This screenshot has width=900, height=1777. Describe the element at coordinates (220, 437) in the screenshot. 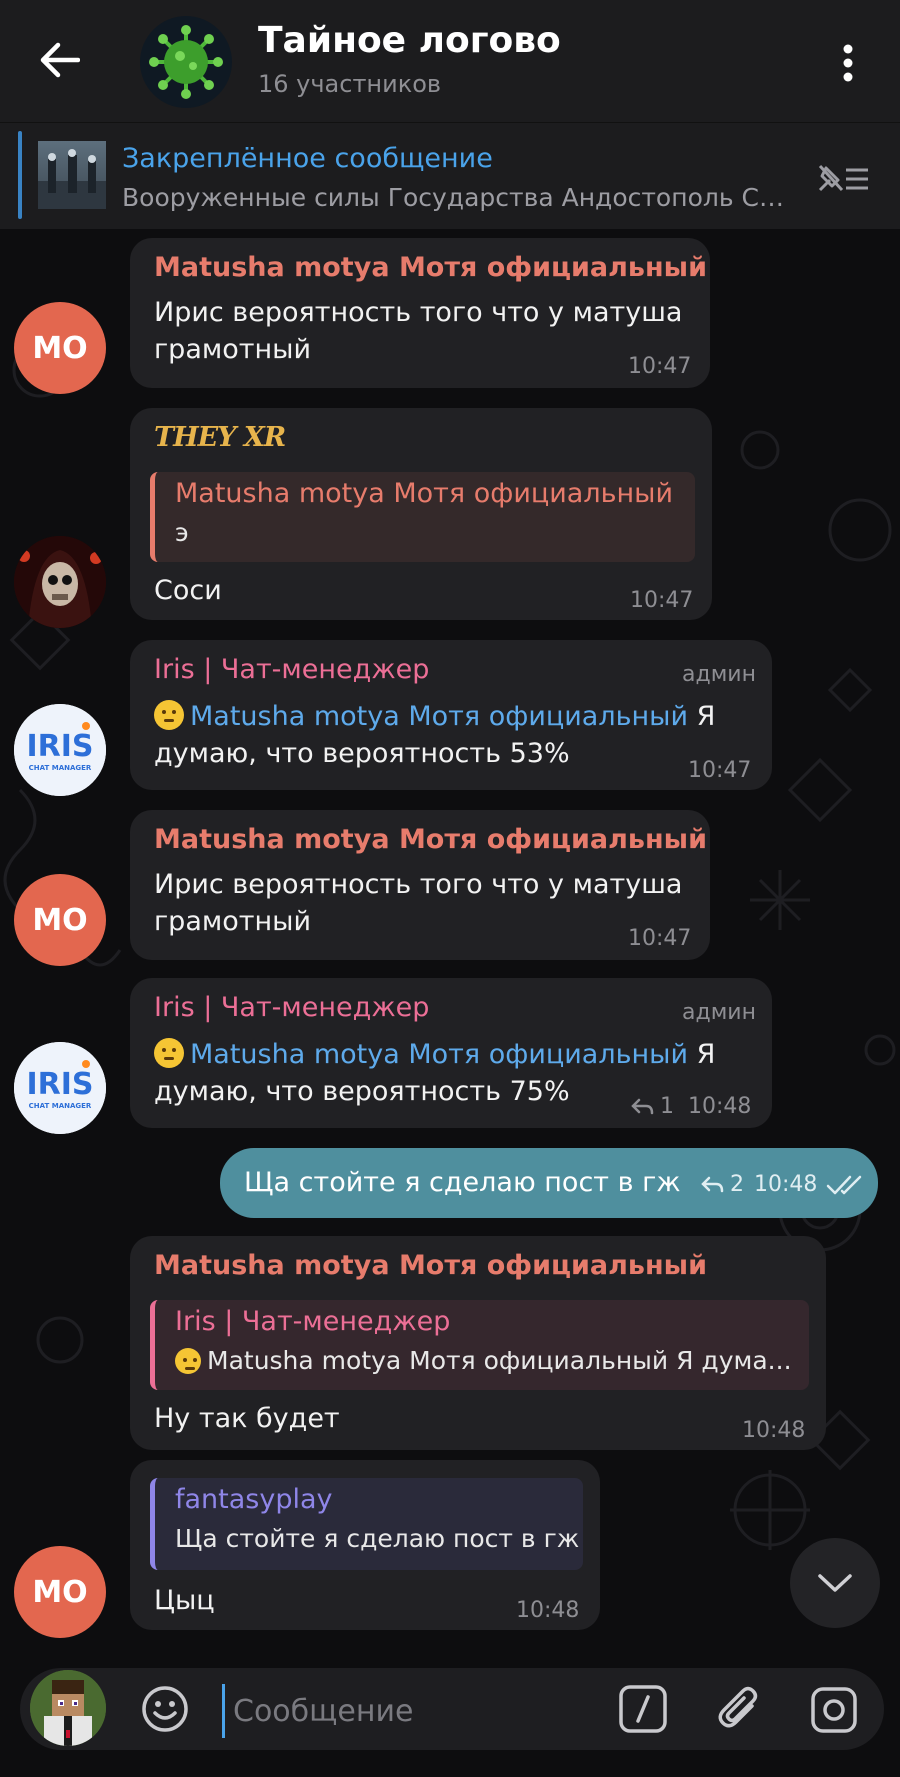

I see `sender-name: THEY XR` at that location.